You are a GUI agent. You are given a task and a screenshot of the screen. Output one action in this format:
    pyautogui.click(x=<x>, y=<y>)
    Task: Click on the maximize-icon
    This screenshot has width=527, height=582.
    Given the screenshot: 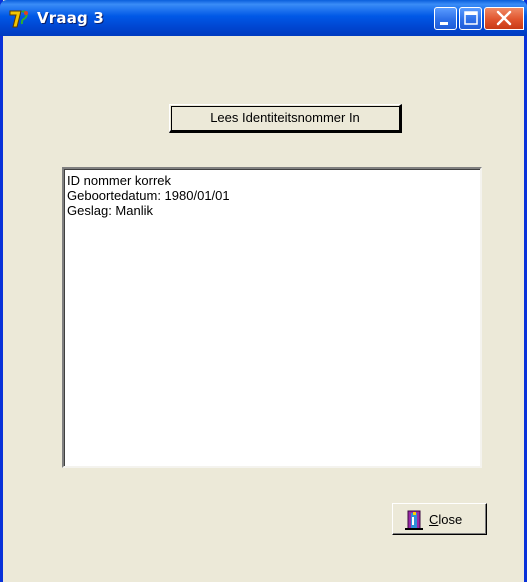 What is the action you would take?
    pyautogui.click(x=471, y=18)
    